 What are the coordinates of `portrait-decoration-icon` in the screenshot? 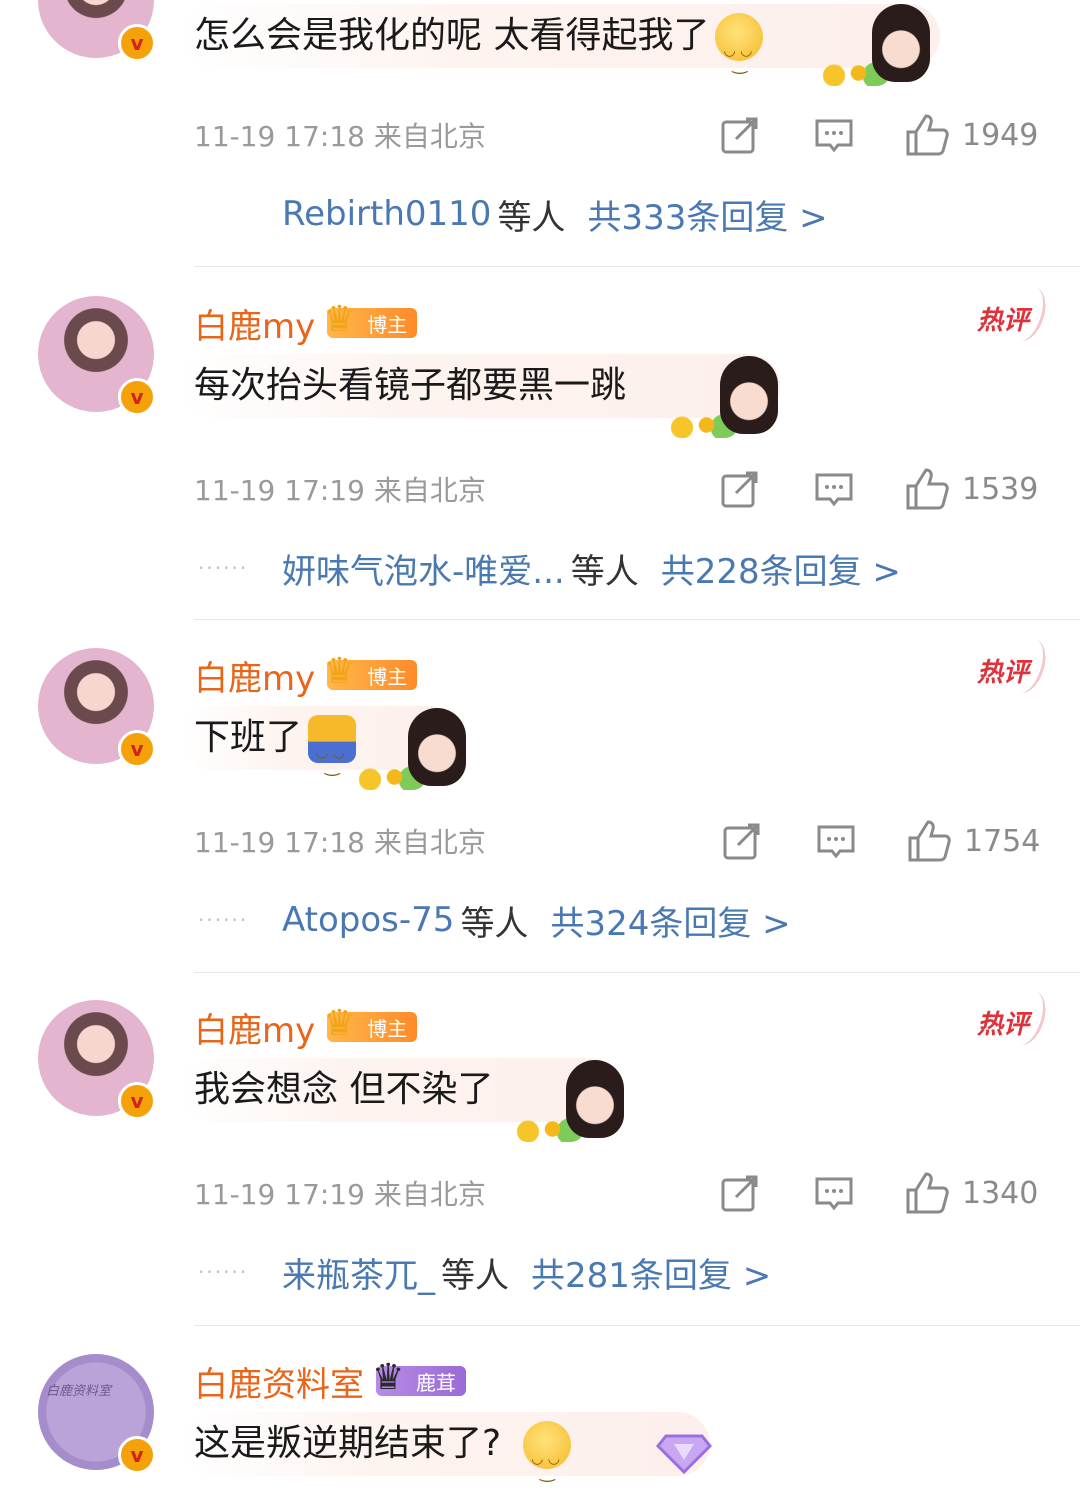 It's located at (901, 43).